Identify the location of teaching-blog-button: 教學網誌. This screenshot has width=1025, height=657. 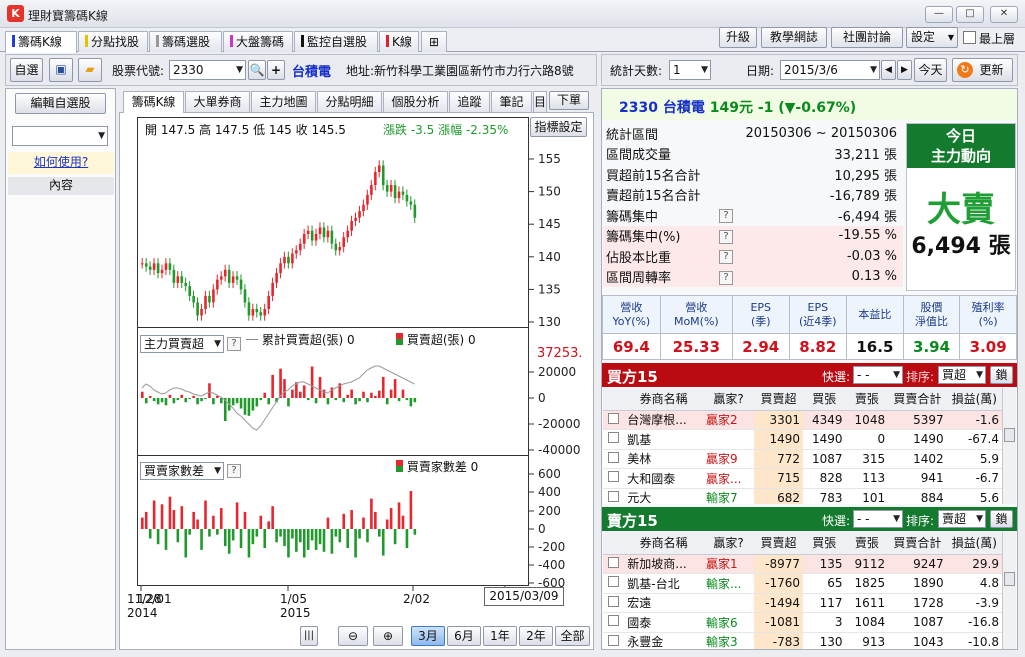
(794, 37).